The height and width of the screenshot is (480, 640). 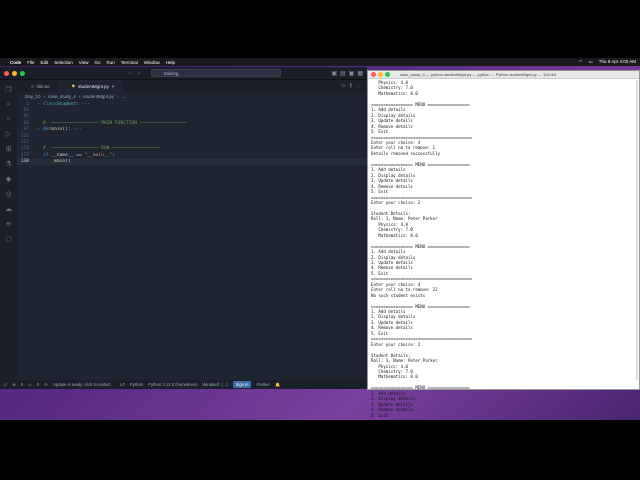 I want to click on run-debug-icon: ▷, so click(x=8, y=134).